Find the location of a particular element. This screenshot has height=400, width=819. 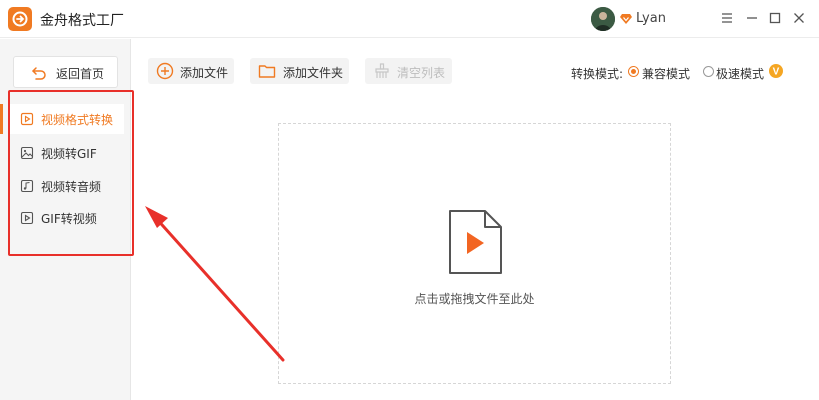

annotation-arrow is located at coordinates (215, 284).